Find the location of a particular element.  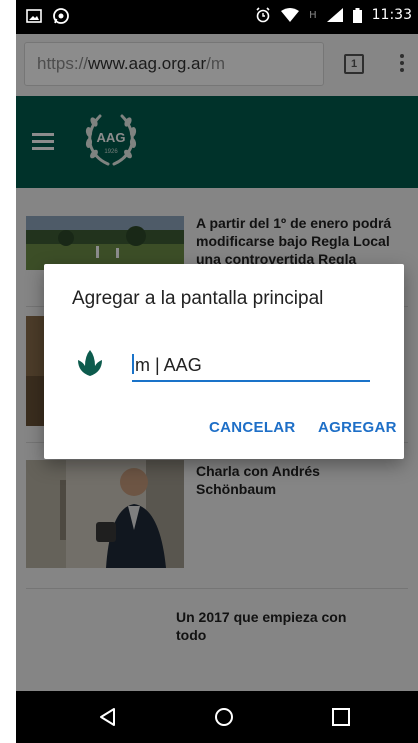

text-caret is located at coordinates (133, 364).